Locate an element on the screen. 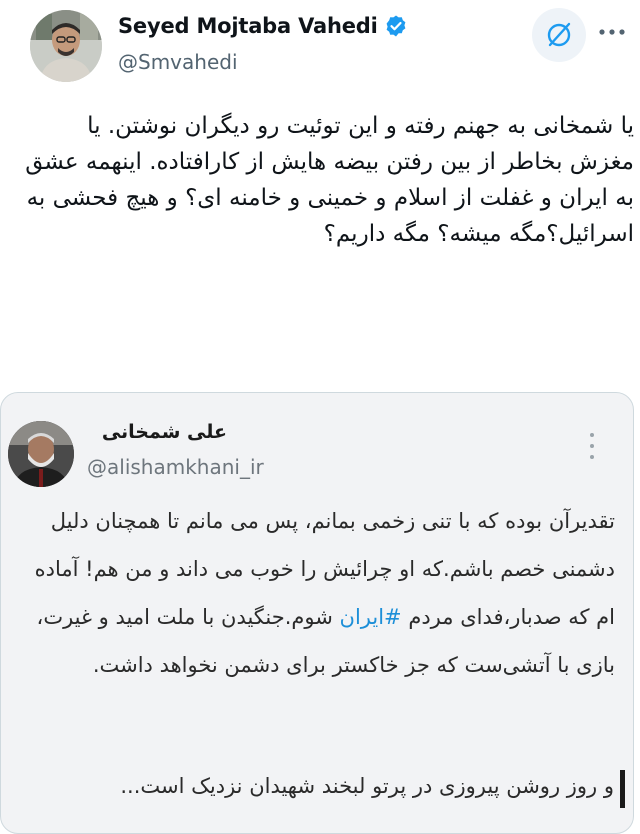 Image resolution: width=640 pixels, height=834 pixels. quoted-more-icon is located at coordinates (592, 446).